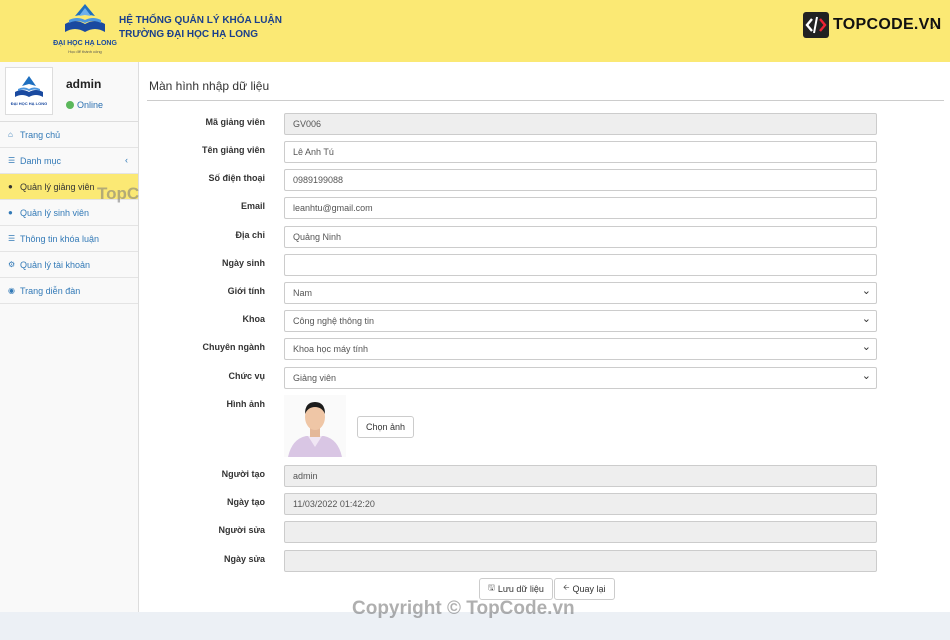  I want to click on form-row-position: Chức vụ Giảng viên, so click(544, 378).